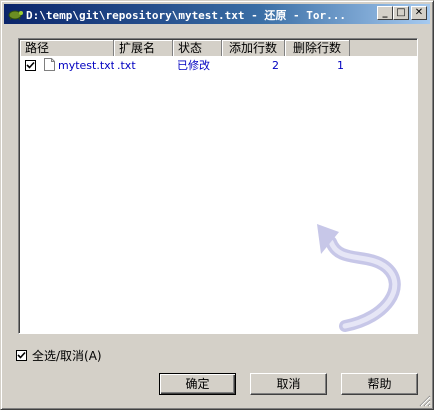 This screenshot has width=434, height=410. I want to click on minimize-icon: _, so click(385, 12).